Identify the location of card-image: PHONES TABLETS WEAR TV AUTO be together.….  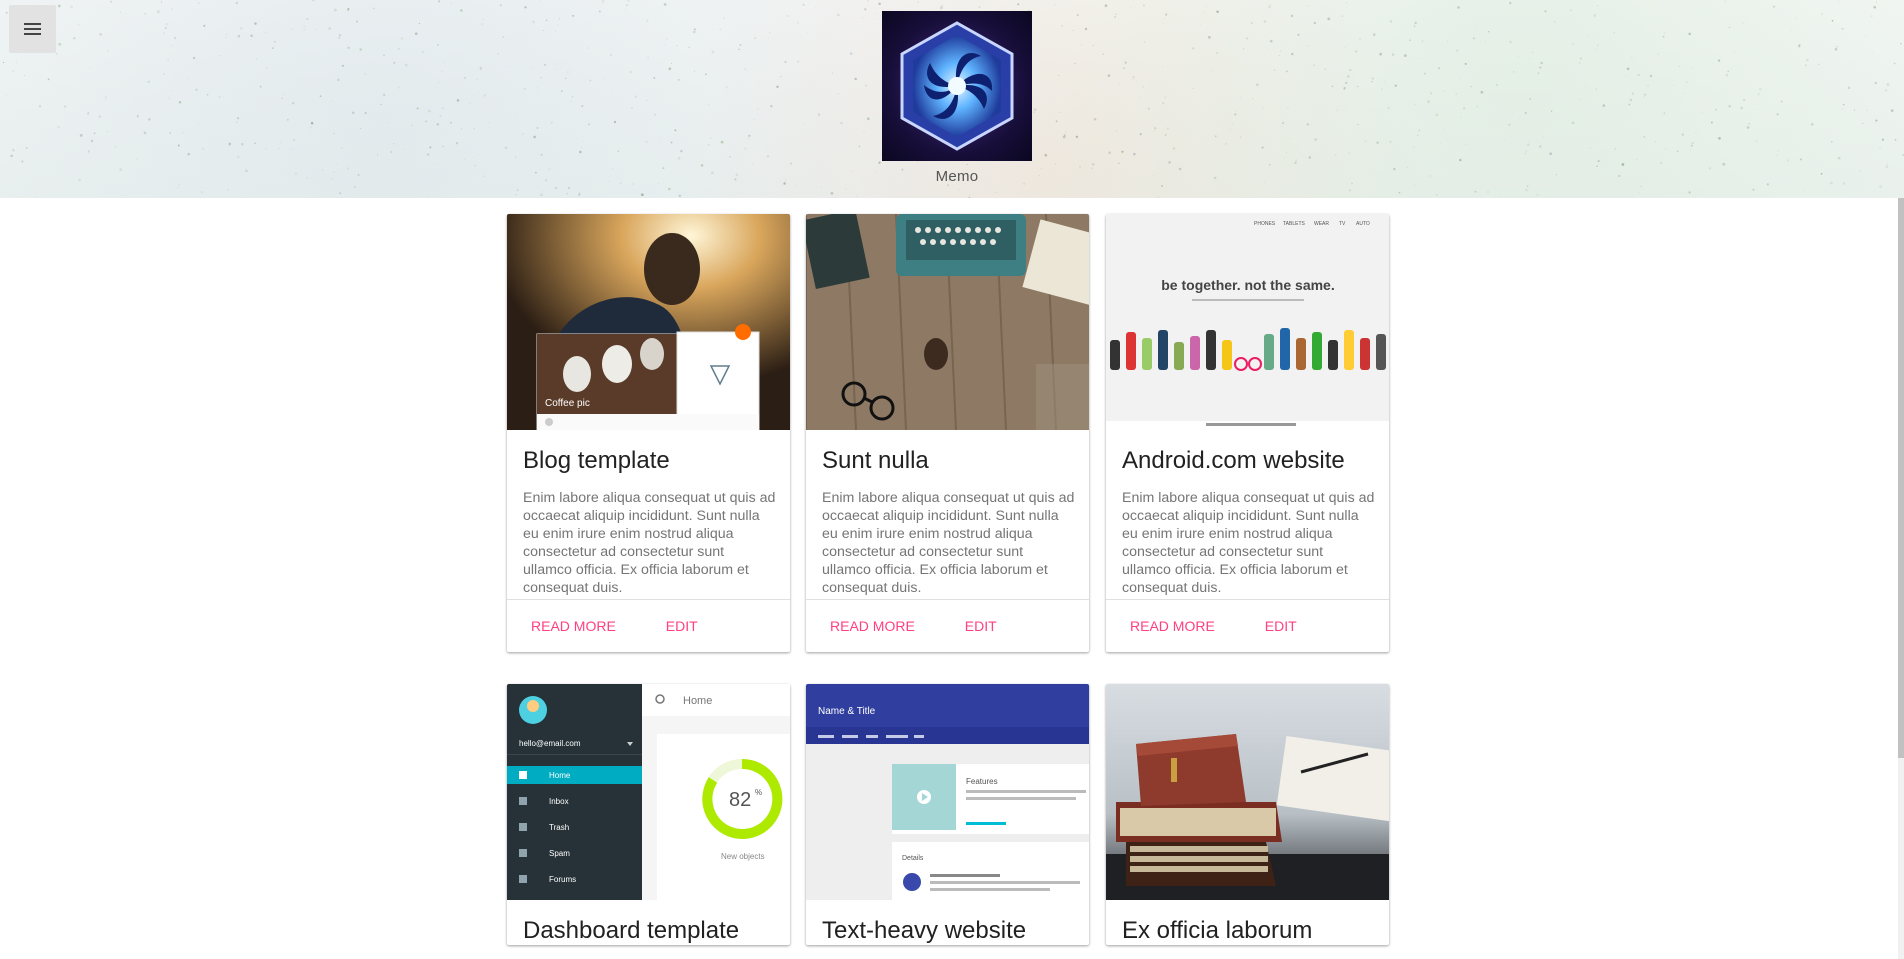
(1247, 322).